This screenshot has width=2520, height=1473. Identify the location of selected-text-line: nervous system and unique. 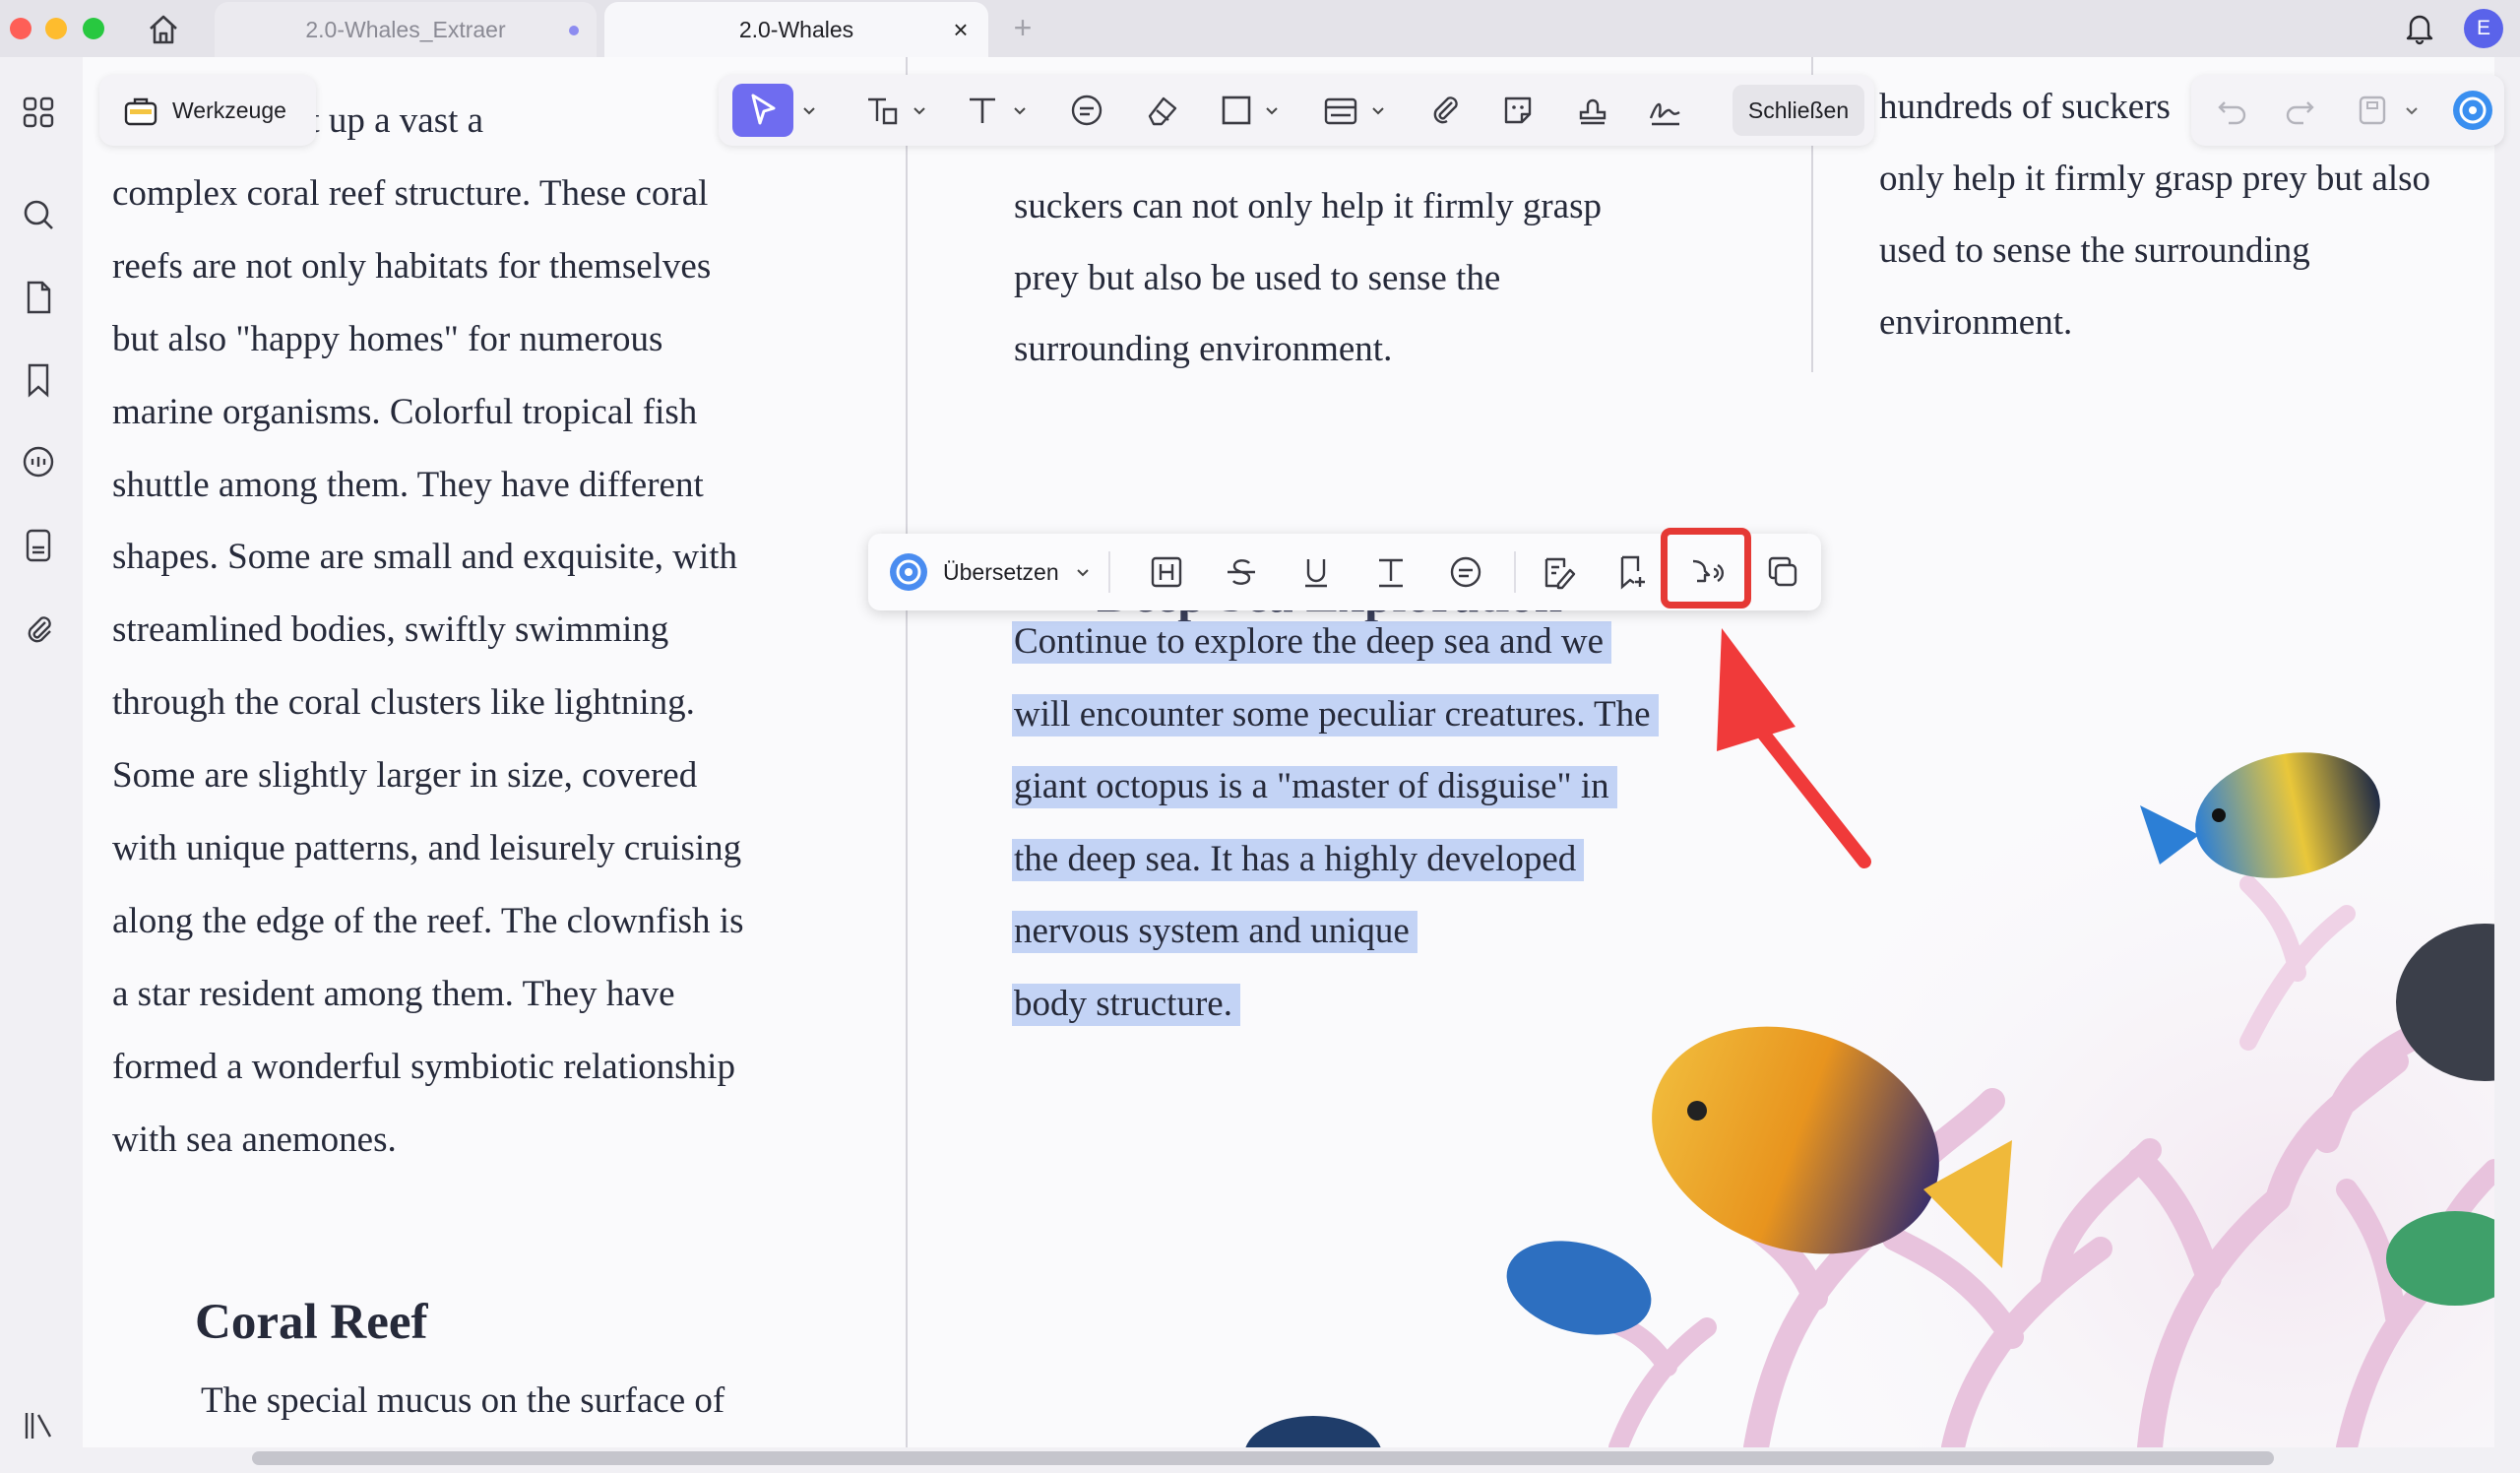
(1215, 932).